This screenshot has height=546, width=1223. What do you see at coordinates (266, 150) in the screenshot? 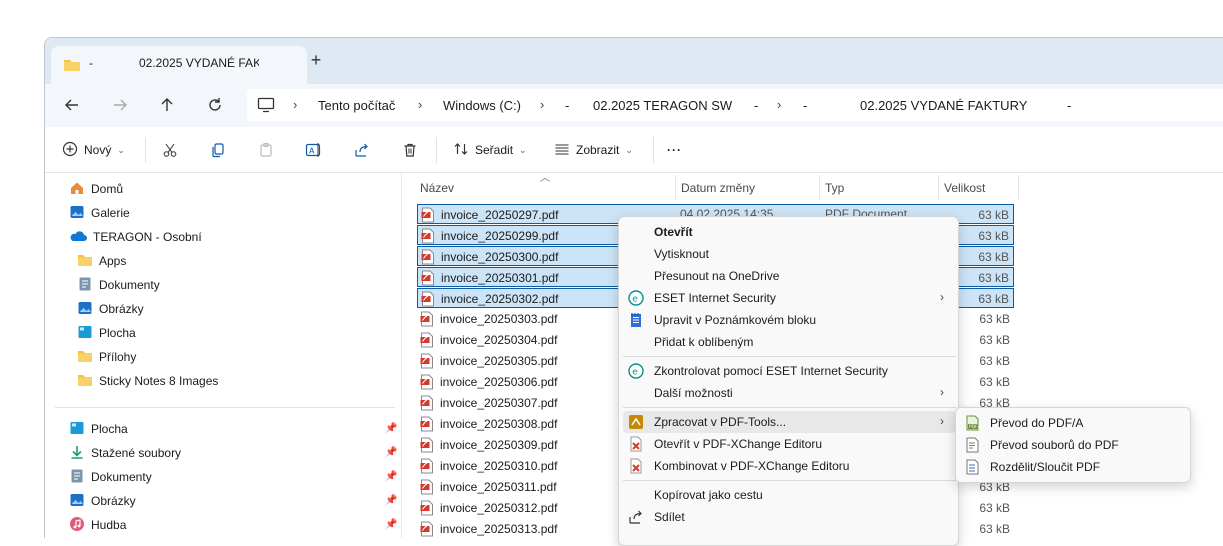
I see `paste-icon` at bounding box center [266, 150].